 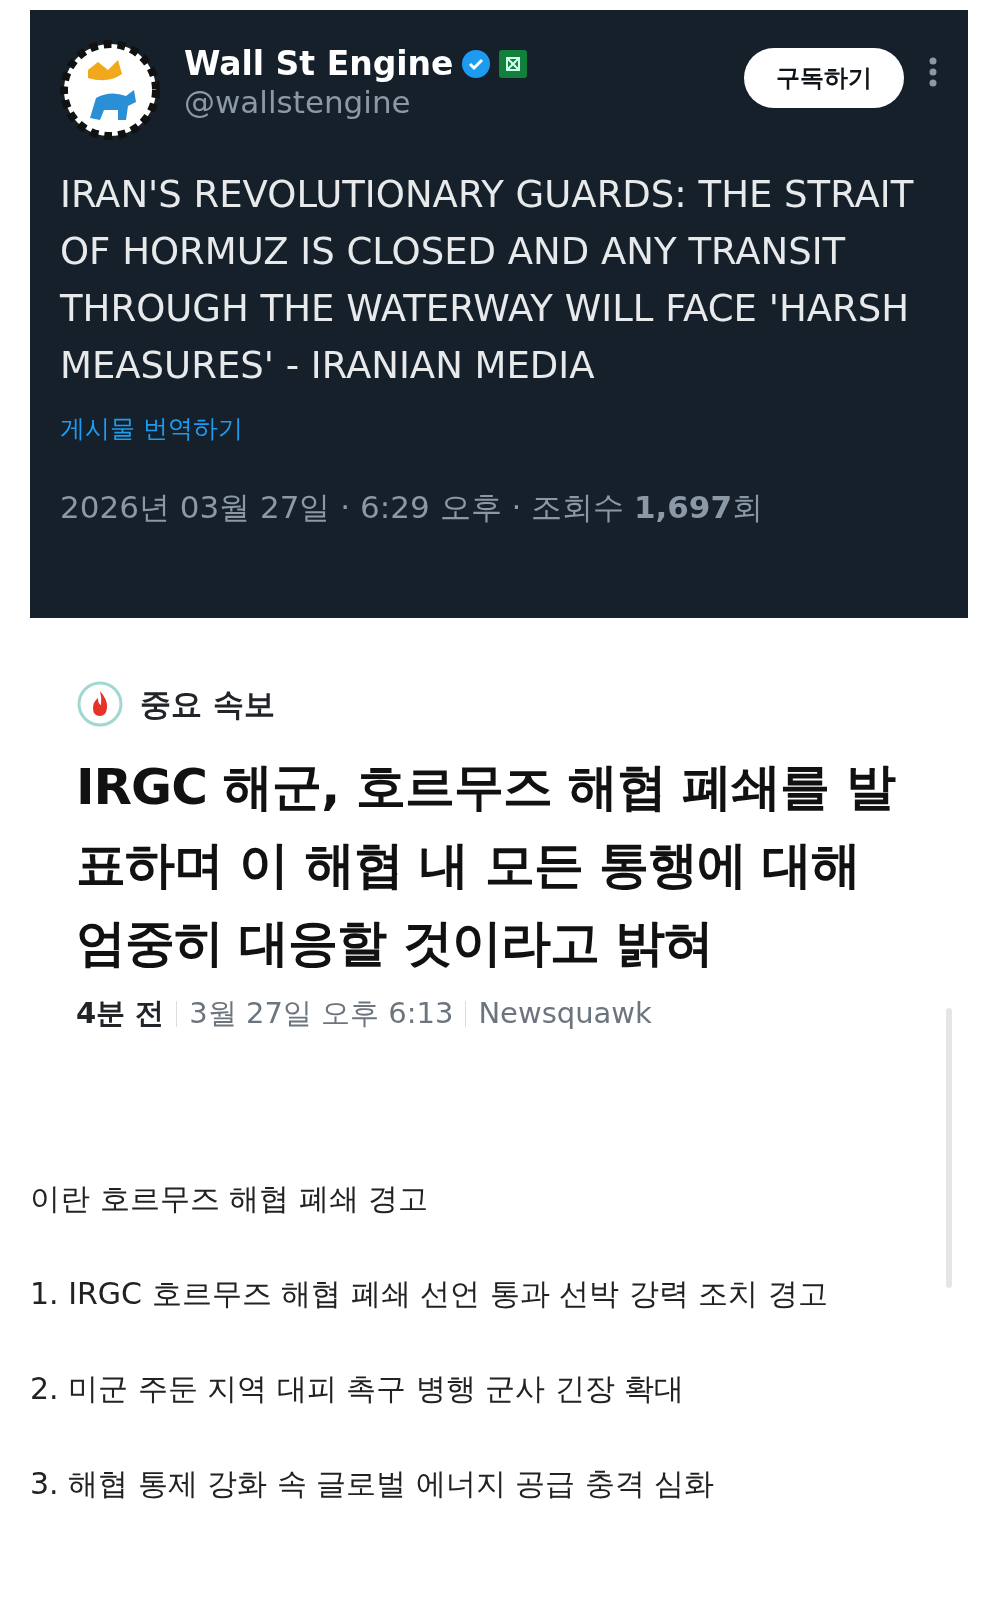 I want to click on tweet-text: IRAN'S REVOLUTIONARY GUARDS: THE STRAIT OF HORMUZ IS CLOSED AND ANY TRANSIT THROUGH THE WATERWAY WILL FACE 'HARSH MEASURES' - IRANIAN MEDIA, so click(x=487, y=280).